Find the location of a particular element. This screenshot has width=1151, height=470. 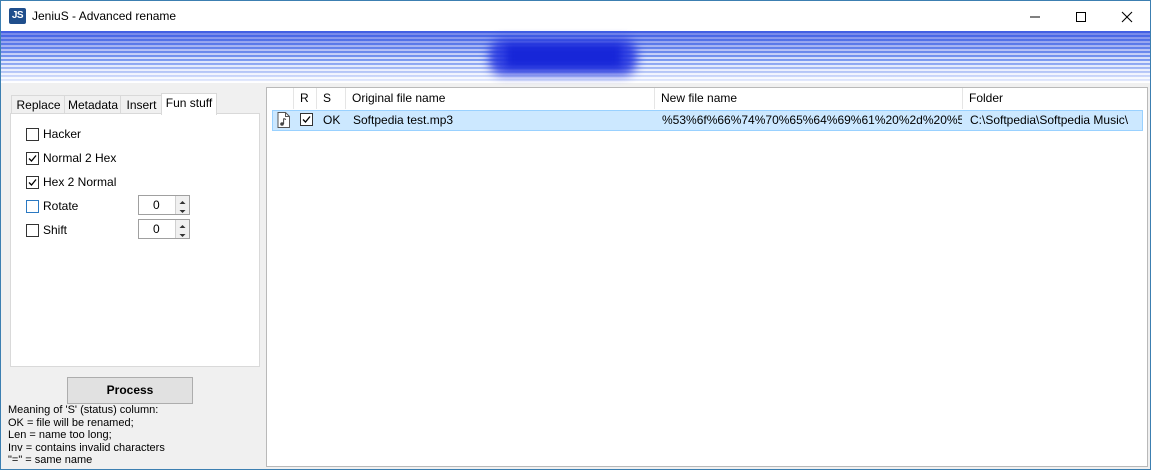

column-header-new-name: New file name is located at coordinates (809, 98).